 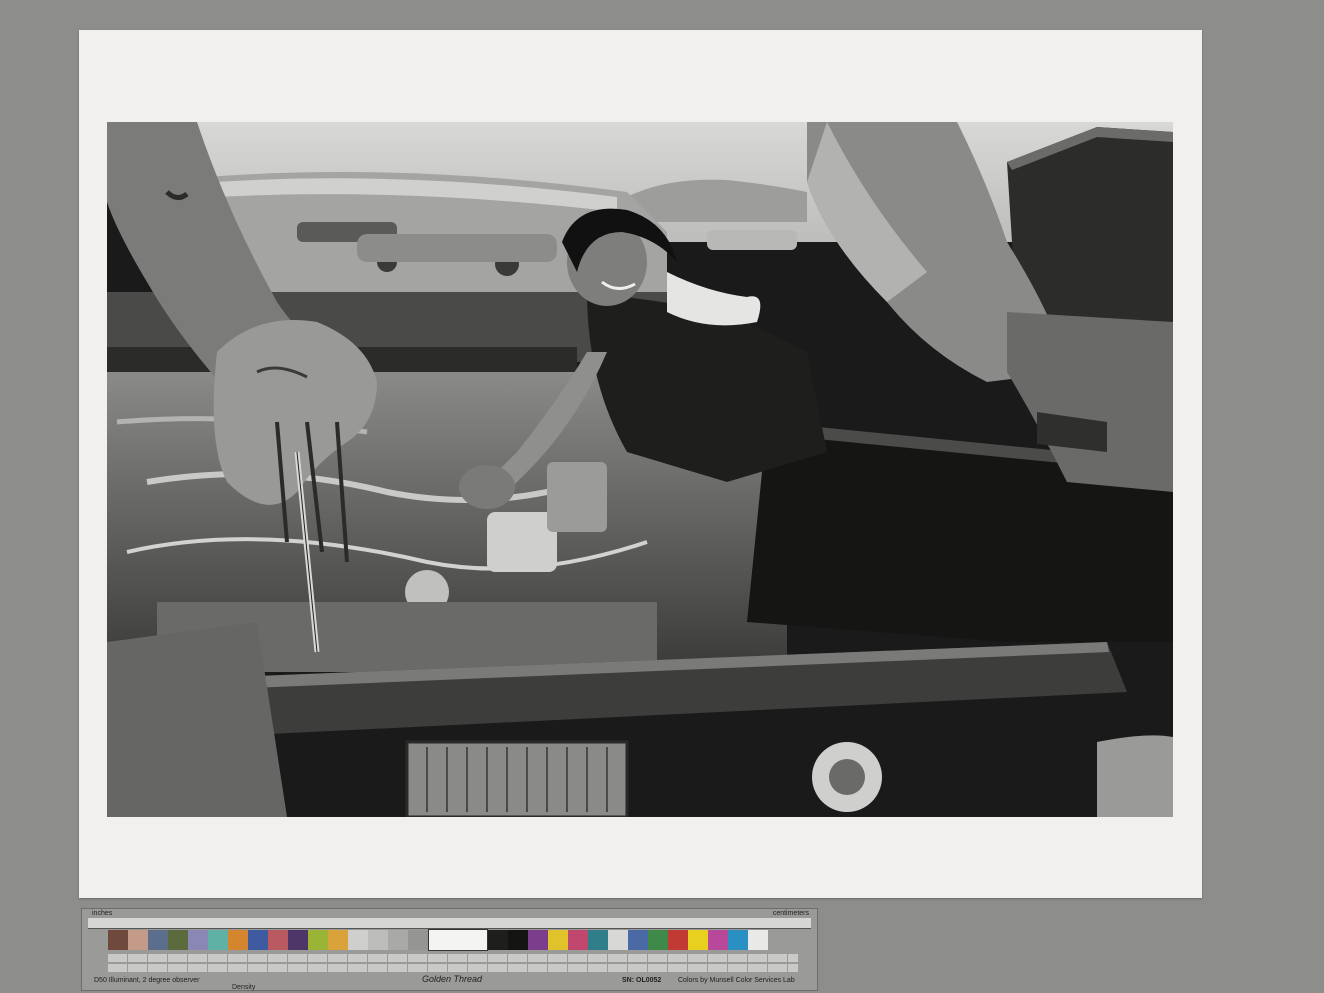 I want to click on density-values-row, so click(x=453, y=958).